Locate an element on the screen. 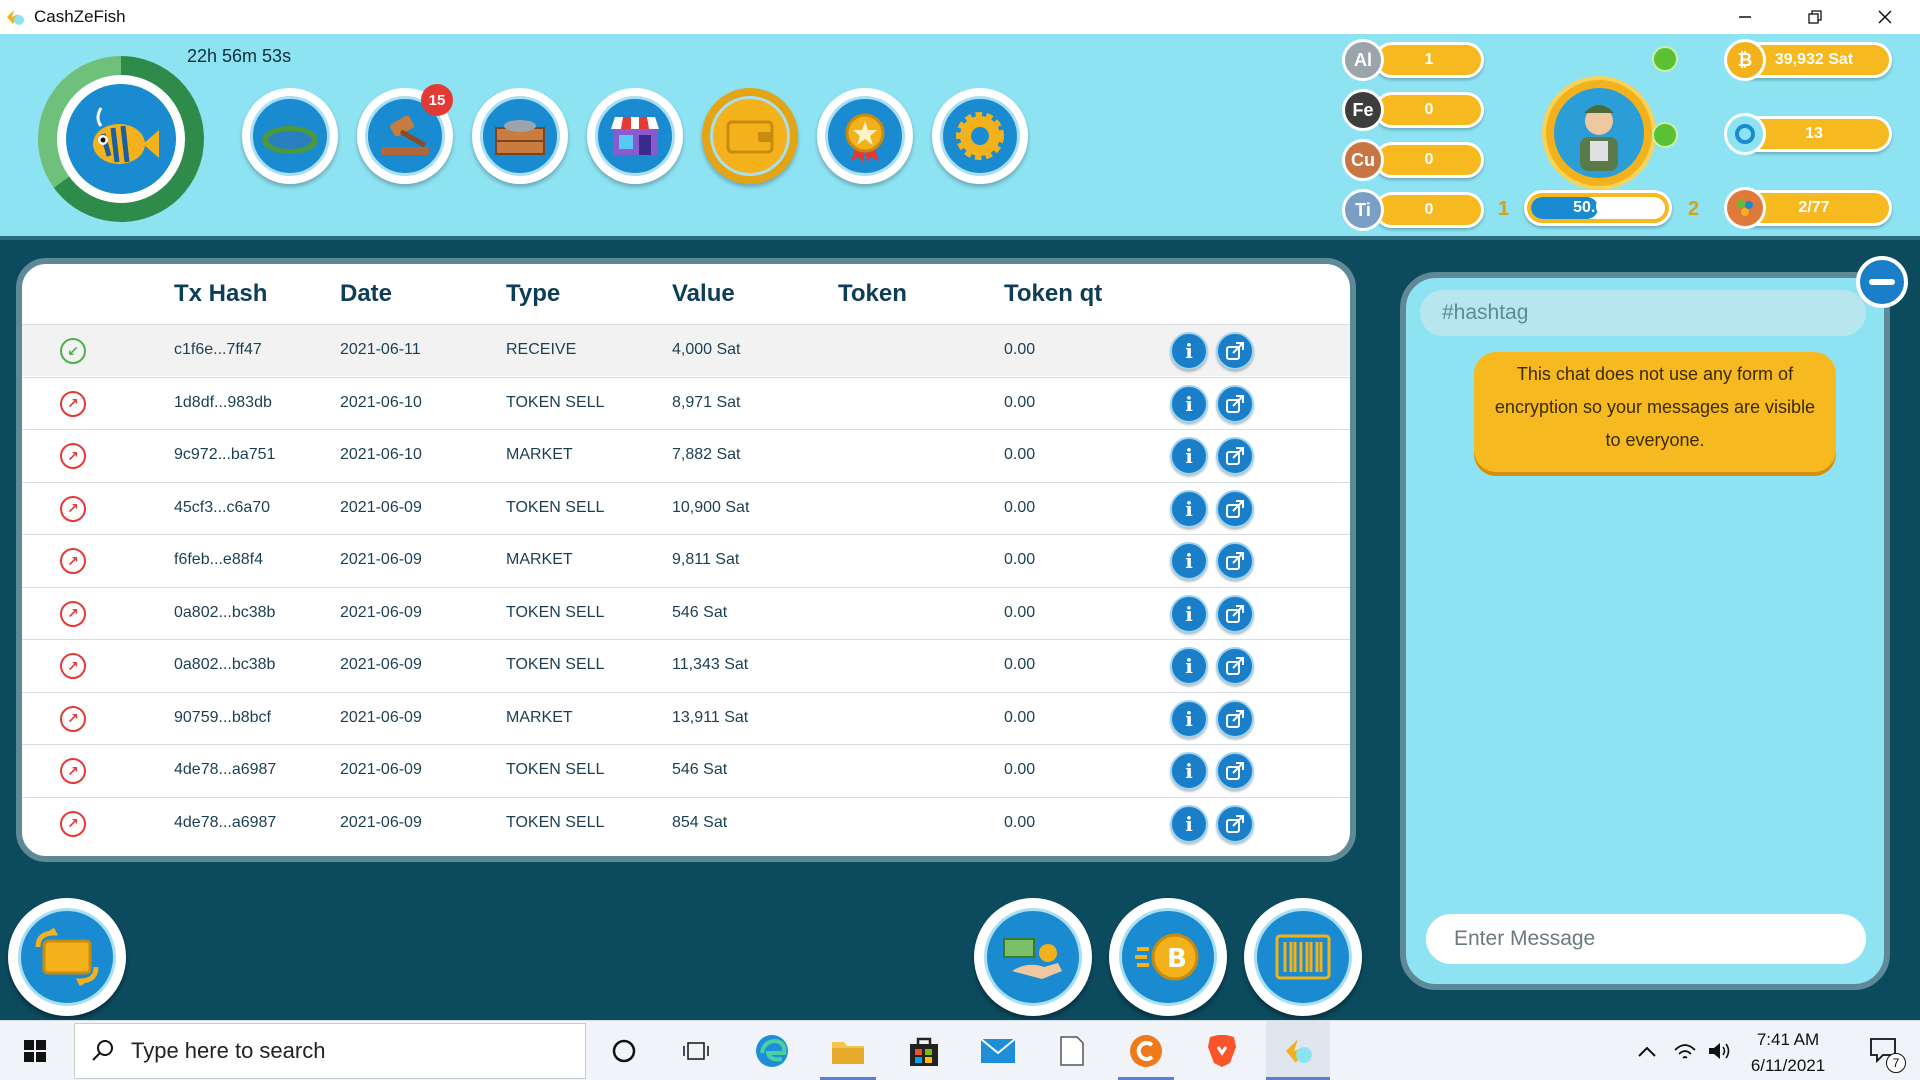 This screenshot has height=1080, width=1920. col-token-qt: Token qt is located at coordinates (1053, 294).